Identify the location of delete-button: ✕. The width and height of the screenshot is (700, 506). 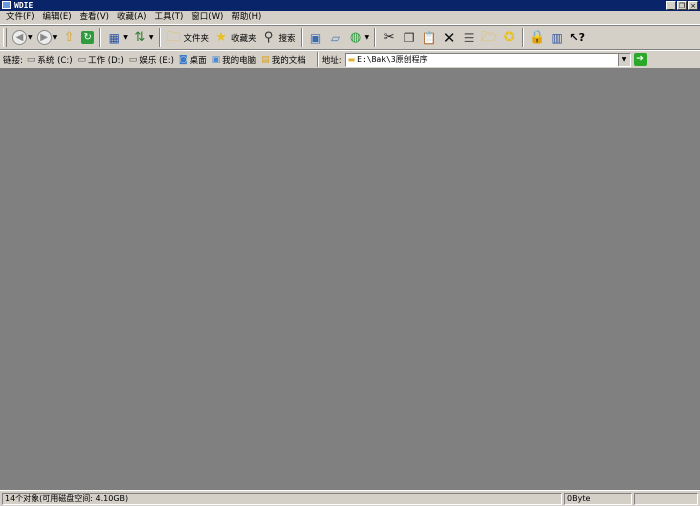
(449, 37).